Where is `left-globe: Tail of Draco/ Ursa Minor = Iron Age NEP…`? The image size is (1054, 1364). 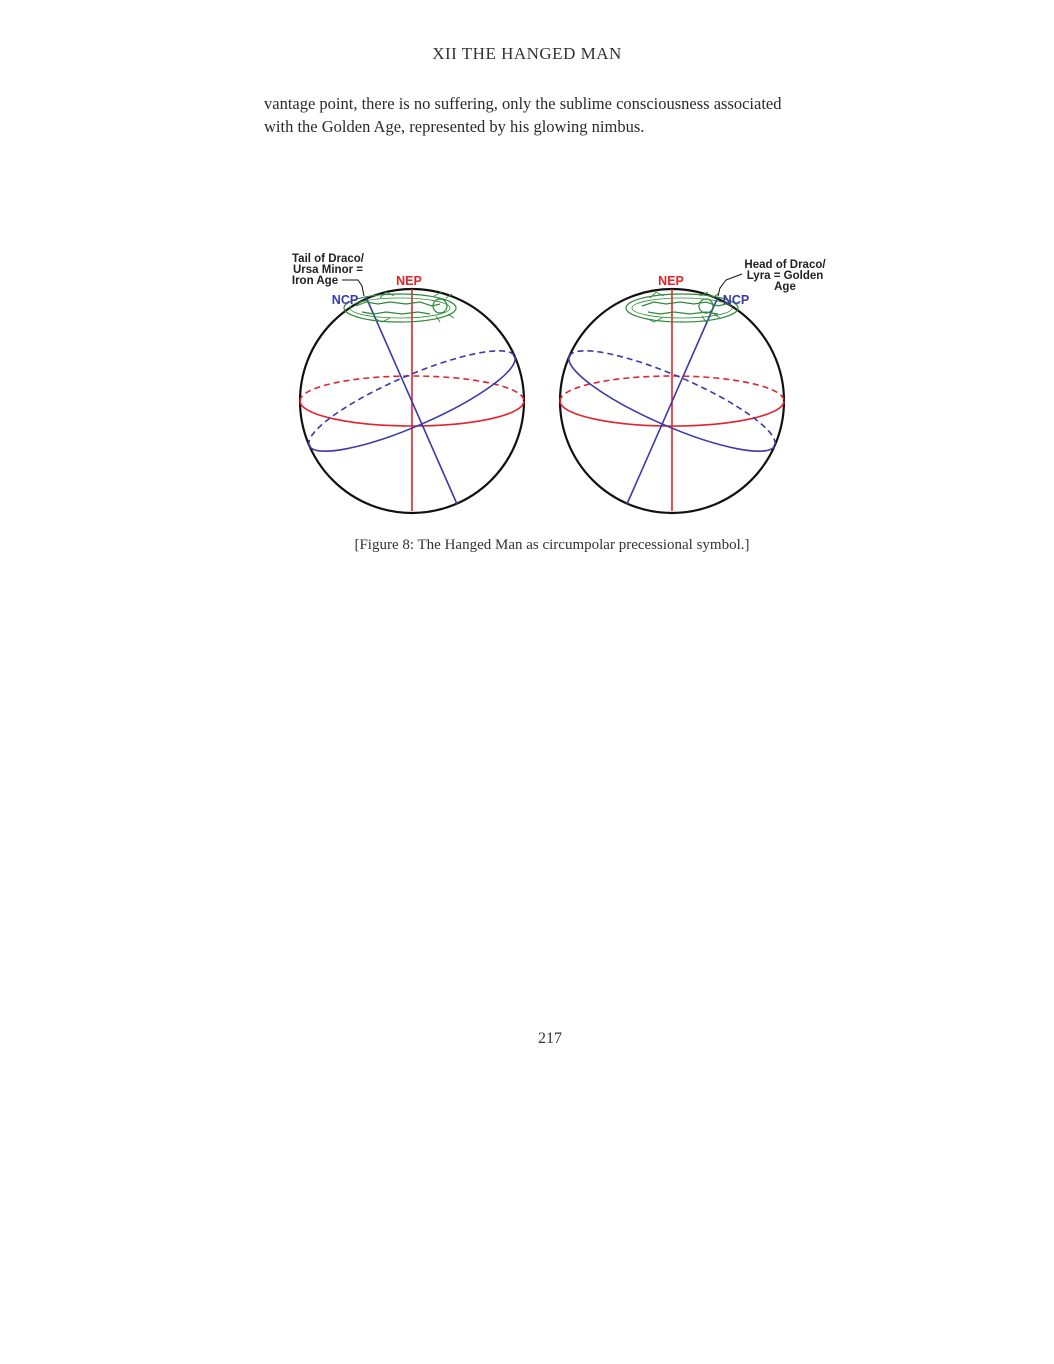 left-globe: Tail of Draco/ Ursa Minor = Iron Age NEP… is located at coordinates (409, 384).